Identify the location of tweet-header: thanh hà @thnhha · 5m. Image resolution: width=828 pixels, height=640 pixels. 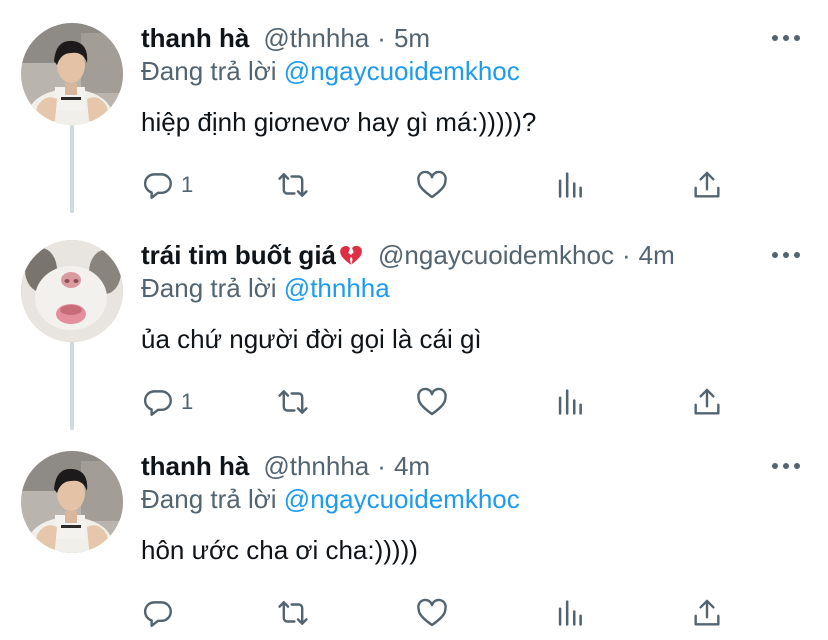
(285, 38).